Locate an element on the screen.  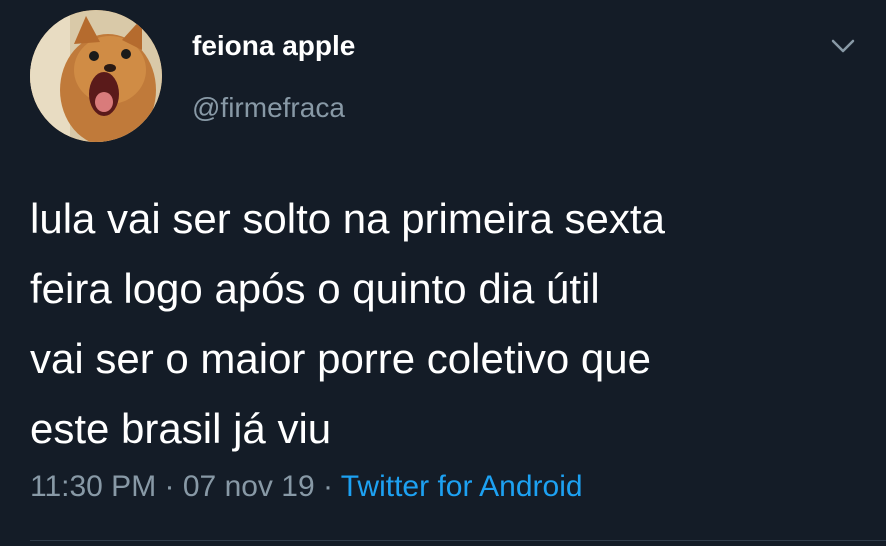
tweet-text-line: lula vai ser solto na primeira sexta is located at coordinates (347, 218).